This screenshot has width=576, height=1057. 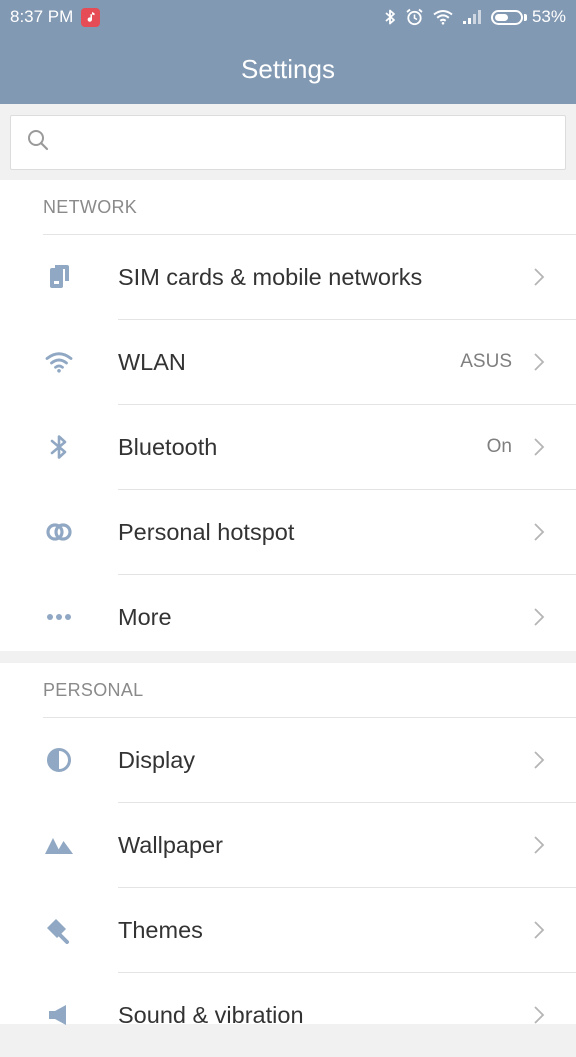 I want to click on search-icon, so click(x=38, y=142).